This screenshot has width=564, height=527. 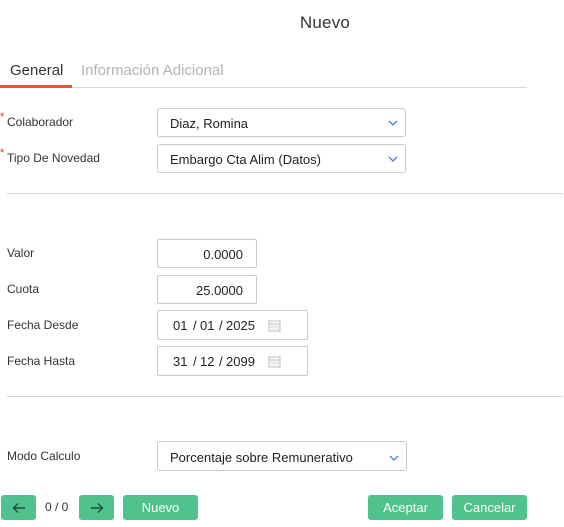 I want to click on fecha-desde-label: Fecha Desde, so click(x=43, y=325).